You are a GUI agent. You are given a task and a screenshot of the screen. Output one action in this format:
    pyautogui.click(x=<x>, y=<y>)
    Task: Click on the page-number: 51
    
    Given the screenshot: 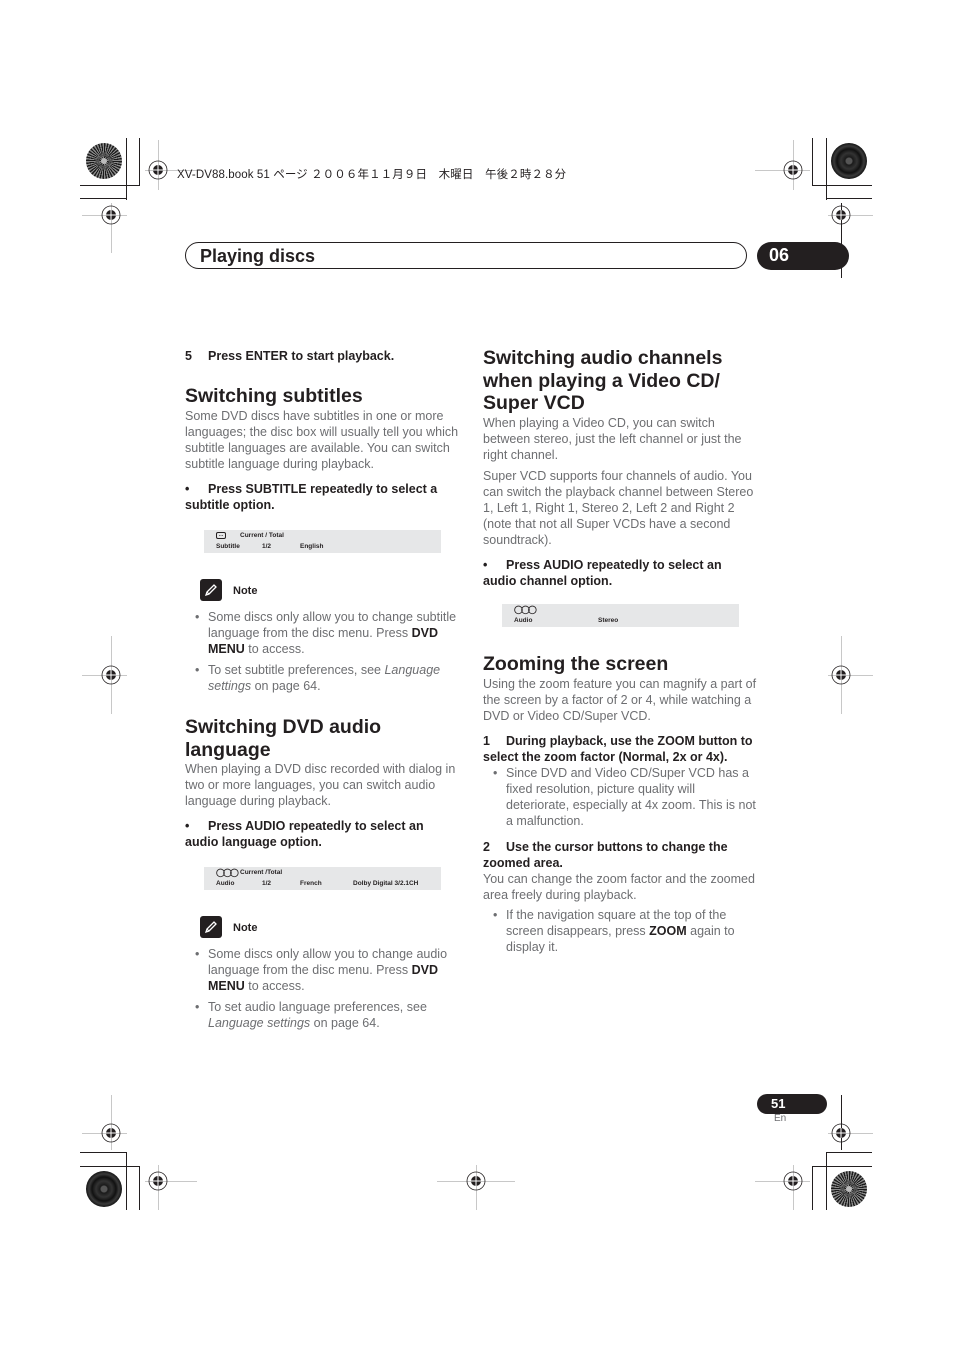 What is the action you would take?
    pyautogui.click(x=792, y=1104)
    